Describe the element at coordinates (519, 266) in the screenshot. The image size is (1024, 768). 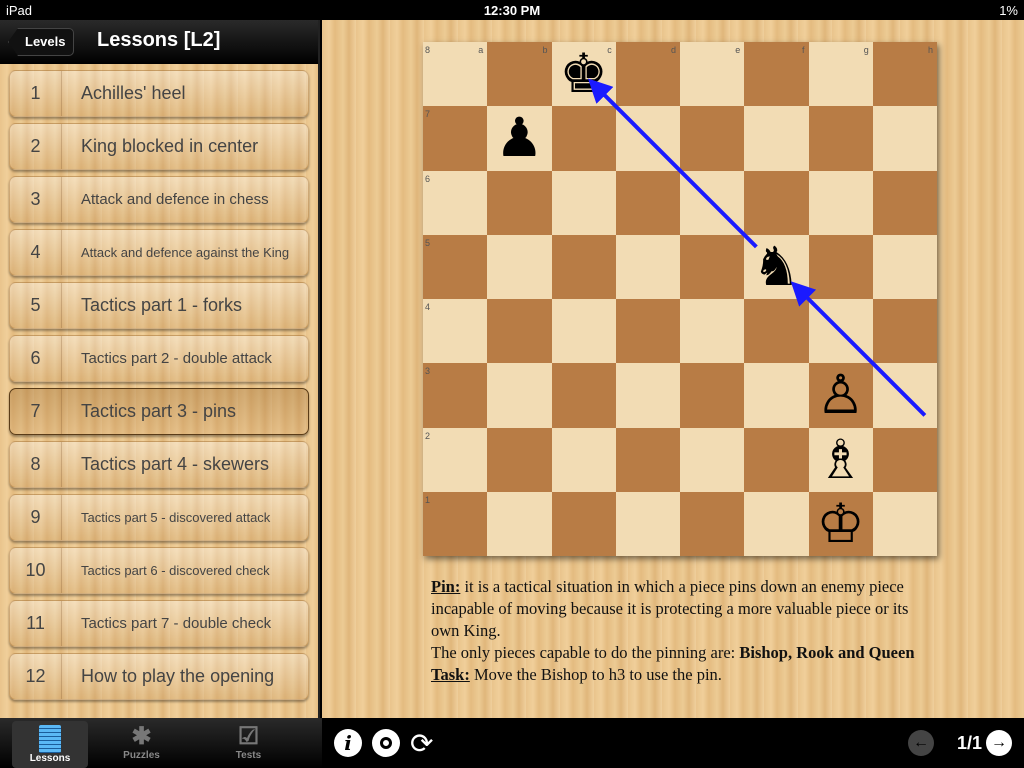
I see `square-b5` at that location.